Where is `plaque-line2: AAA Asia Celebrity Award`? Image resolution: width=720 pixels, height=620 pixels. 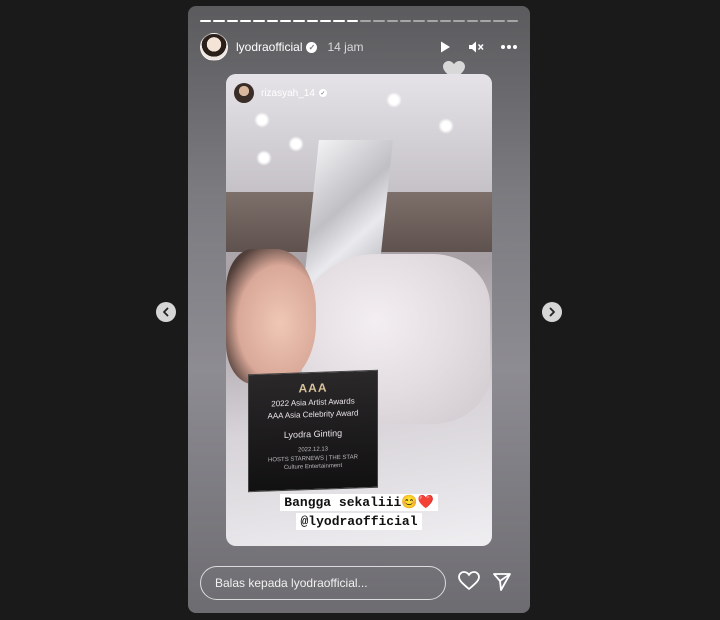
plaque-line2: AAA Asia Celebrity Award is located at coordinates (313, 414).